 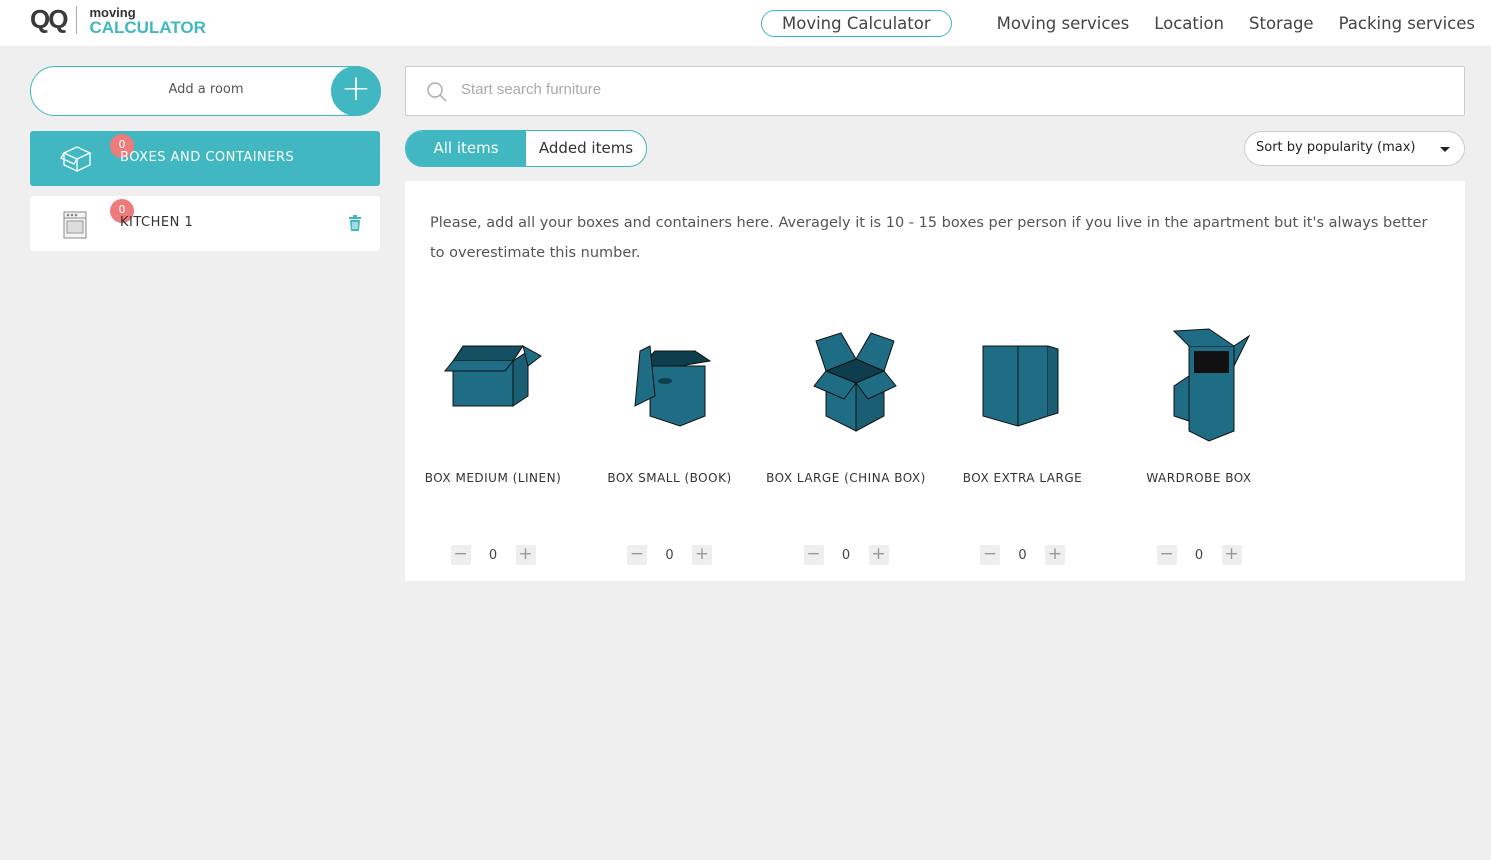 I want to click on logo-mark: QQ, so click(x=49, y=19).